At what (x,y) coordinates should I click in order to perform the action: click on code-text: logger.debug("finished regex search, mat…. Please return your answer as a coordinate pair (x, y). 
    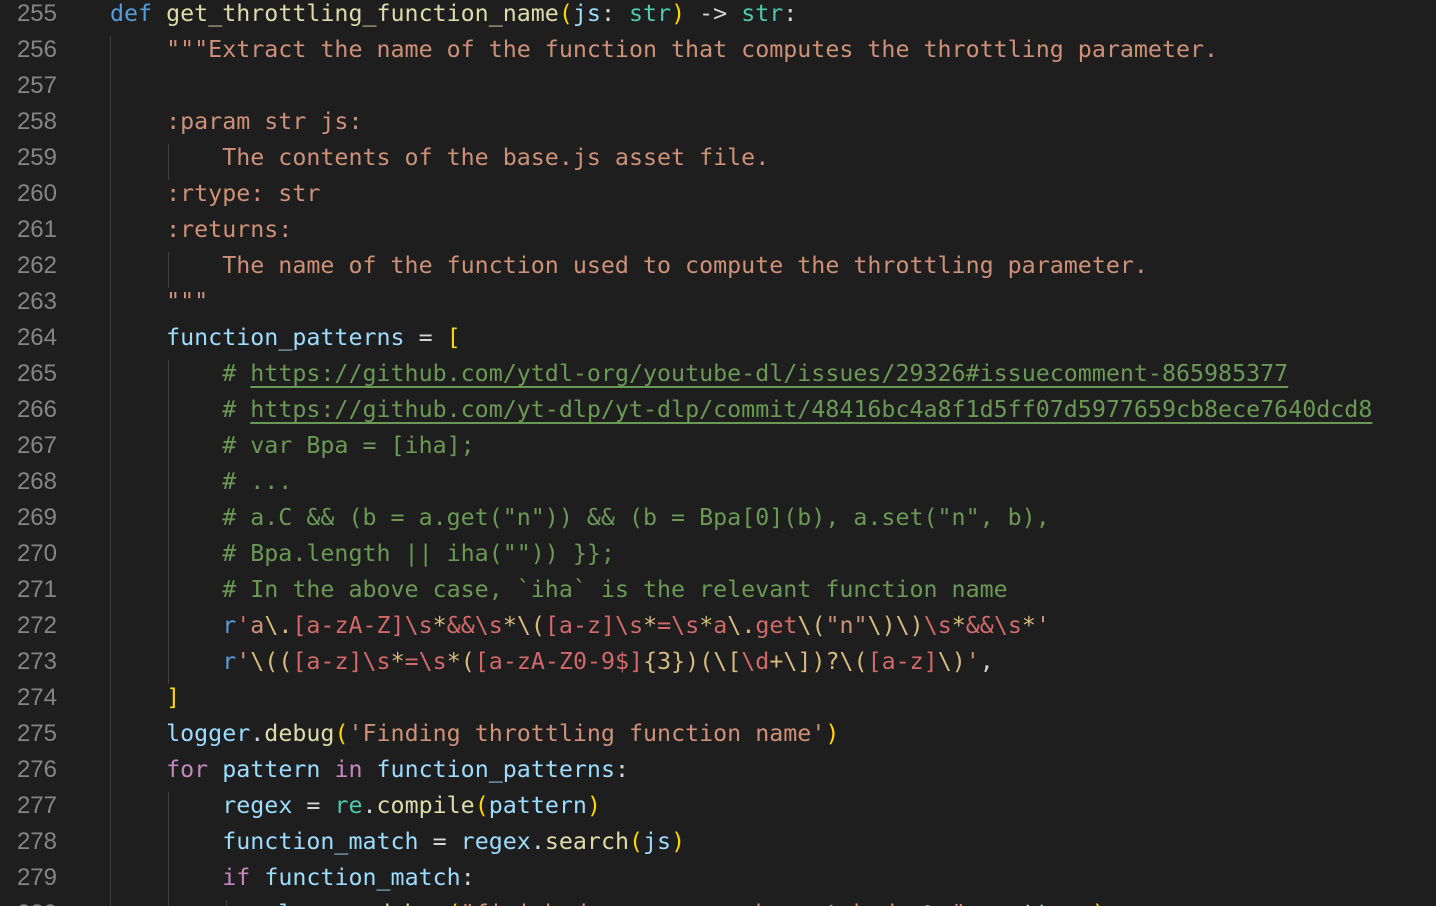
    Looking at the image, I should click on (608, 901).